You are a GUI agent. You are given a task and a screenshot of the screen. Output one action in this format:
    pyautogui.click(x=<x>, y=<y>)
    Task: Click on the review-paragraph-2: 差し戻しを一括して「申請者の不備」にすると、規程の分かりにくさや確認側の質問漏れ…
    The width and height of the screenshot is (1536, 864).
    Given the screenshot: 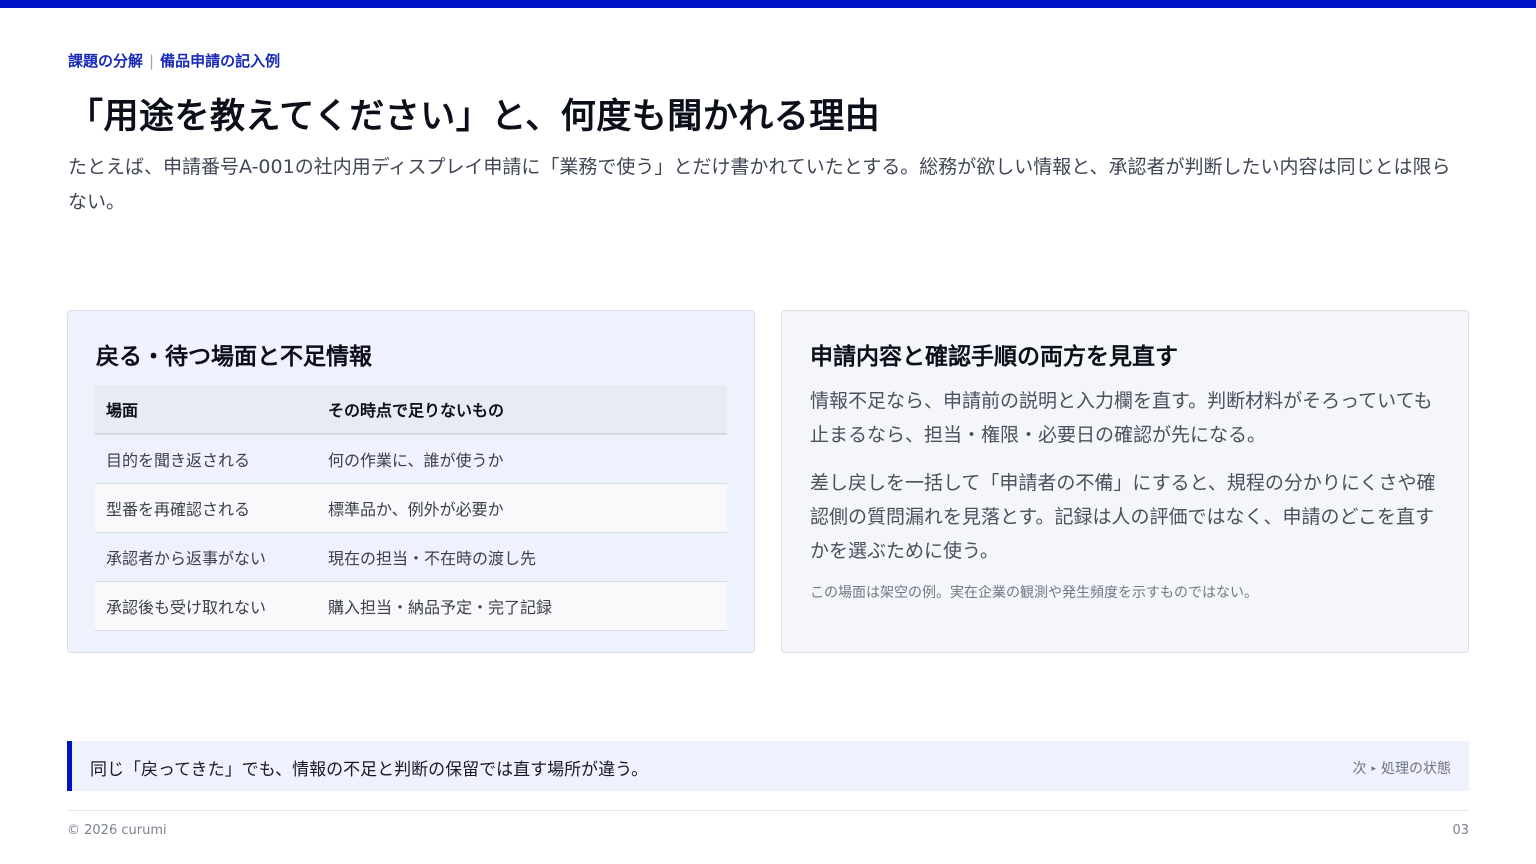 What is the action you would take?
    pyautogui.click(x=1123, y=517)
    